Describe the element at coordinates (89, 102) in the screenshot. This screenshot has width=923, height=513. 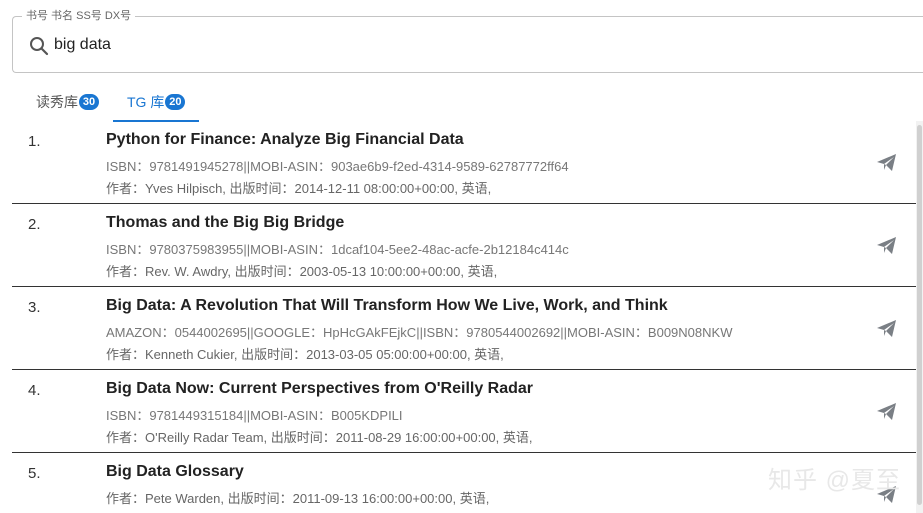
I see `count-badge: 30` at that location.